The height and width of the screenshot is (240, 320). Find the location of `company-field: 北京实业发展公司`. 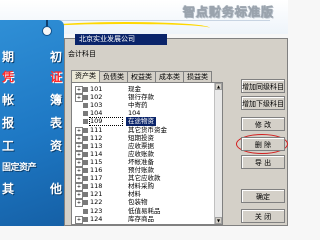

company-field: 北京实业发展公司 is located at coordinates (121, 39).